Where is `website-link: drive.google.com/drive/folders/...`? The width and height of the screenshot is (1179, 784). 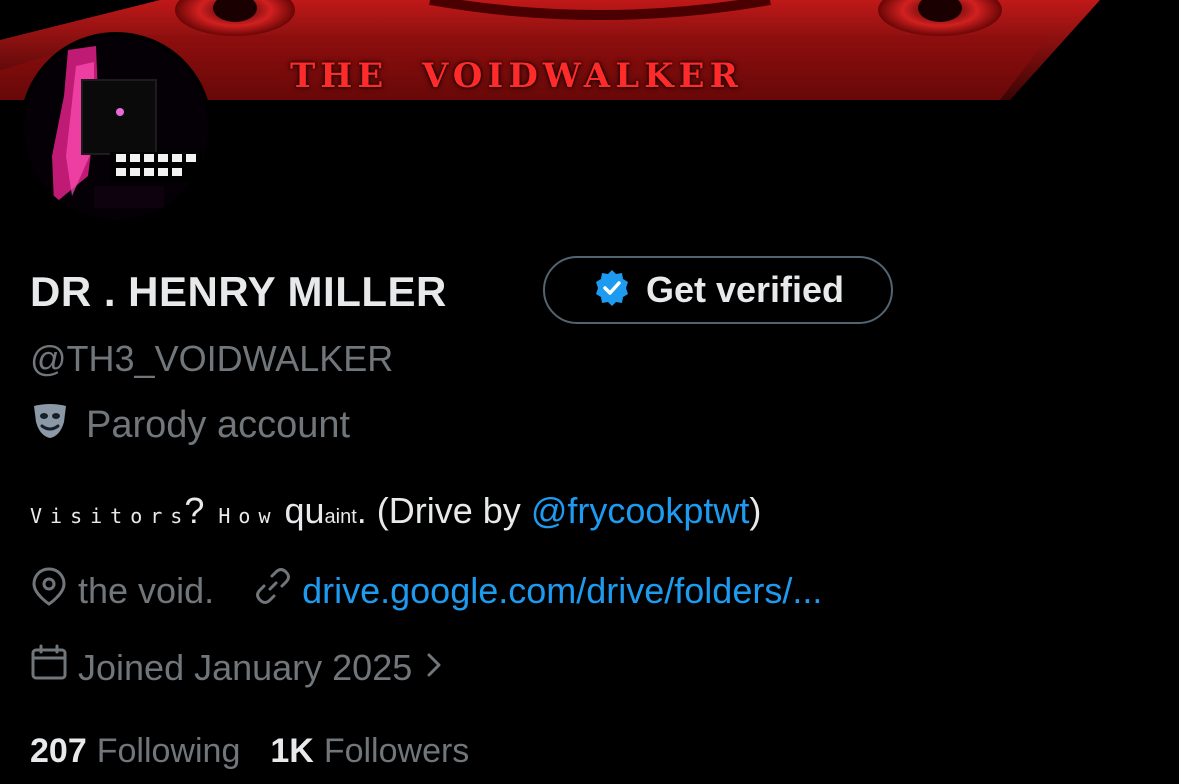 website-link: drive.google.com/drive/folders/... is located at coordinates (562, 591).